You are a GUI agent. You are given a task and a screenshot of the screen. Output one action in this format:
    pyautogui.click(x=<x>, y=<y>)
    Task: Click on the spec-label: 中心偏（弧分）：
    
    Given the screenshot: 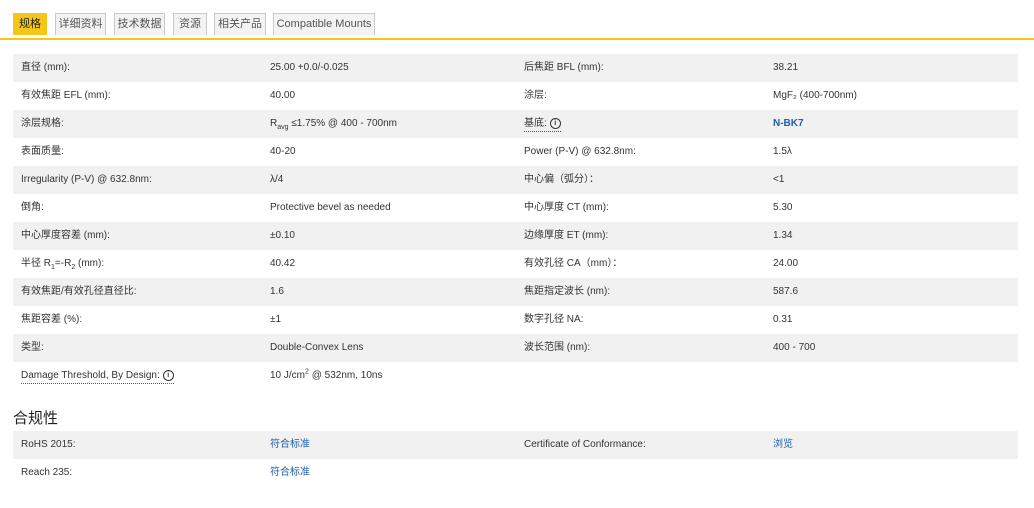 What is the action you would take?
    pyautogui.click(x=561, y=179)
    